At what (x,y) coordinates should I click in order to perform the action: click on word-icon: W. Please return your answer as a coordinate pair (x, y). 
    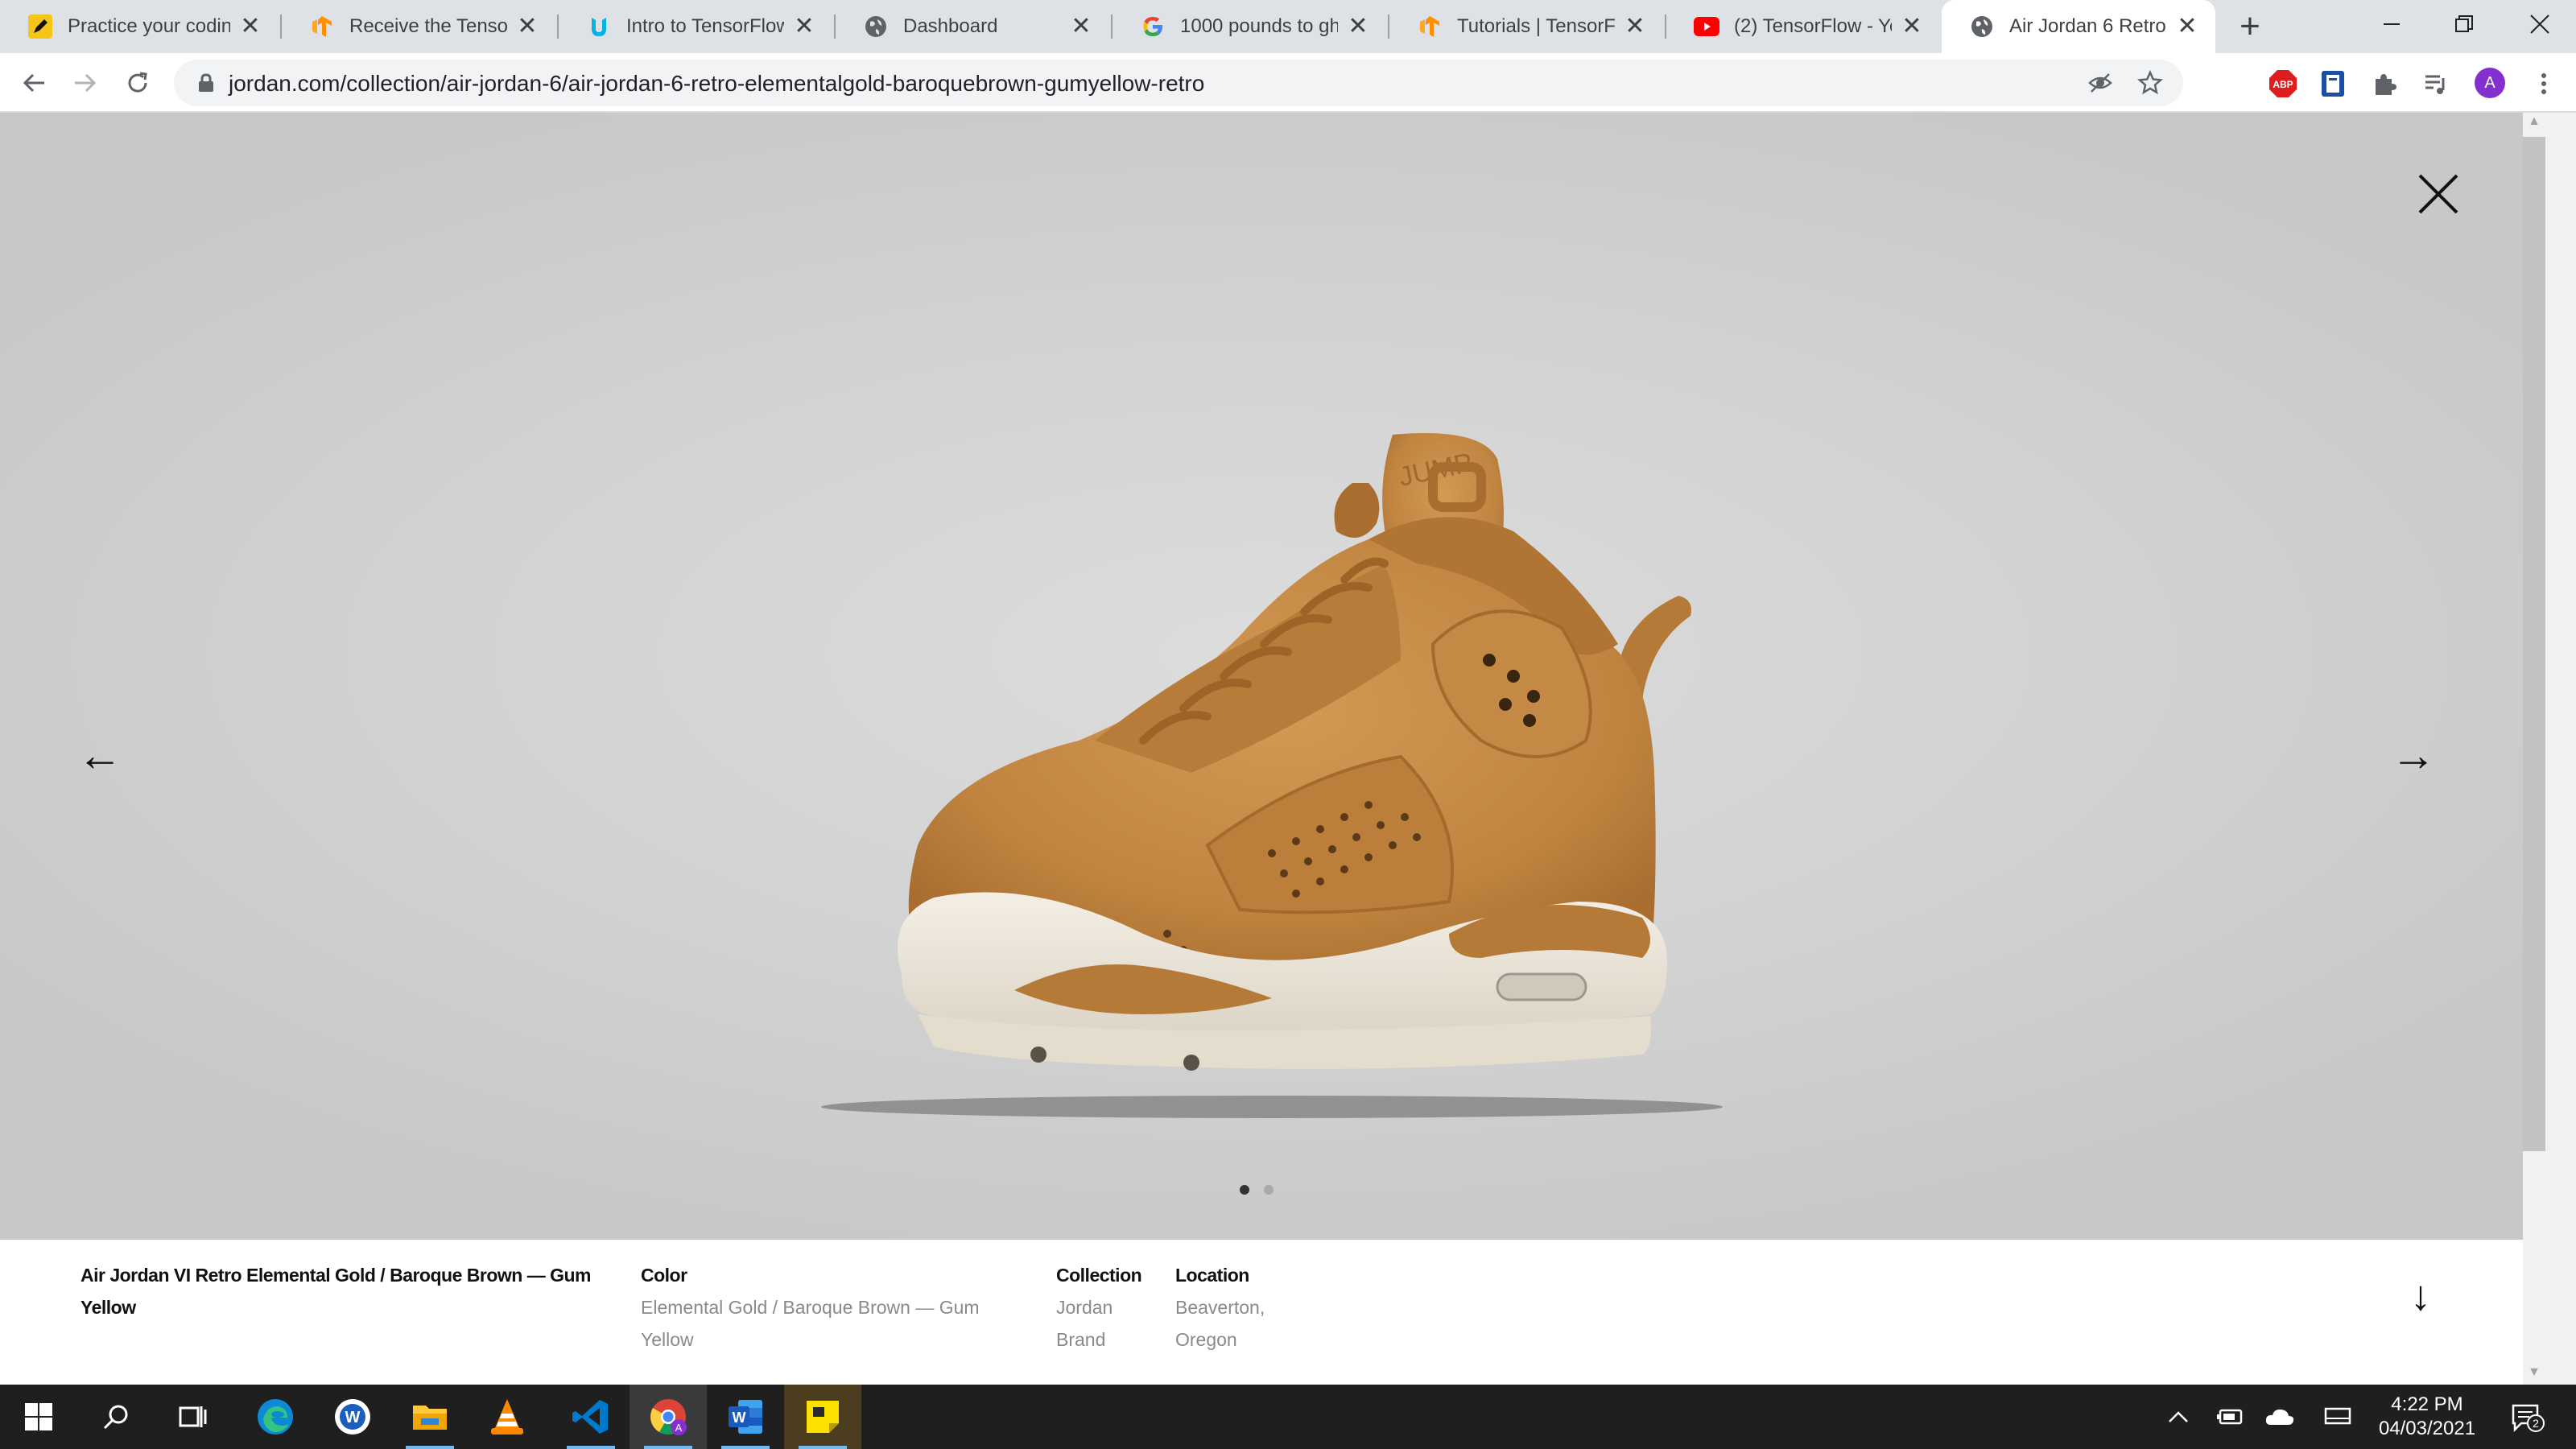
    Looking at the image, I should click on (745, 1417).